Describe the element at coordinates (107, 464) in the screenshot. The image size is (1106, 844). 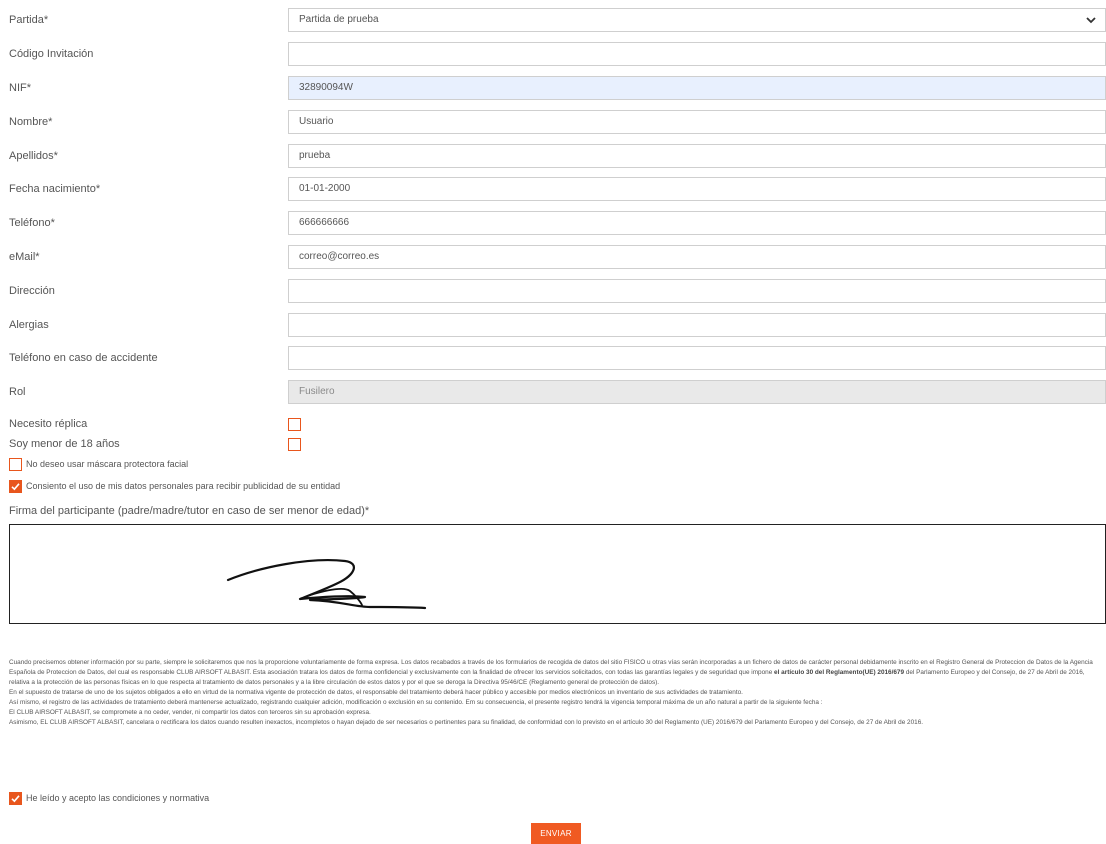
I see `no-mascara-label: No deseo usar máscara protectora facial` at that location.